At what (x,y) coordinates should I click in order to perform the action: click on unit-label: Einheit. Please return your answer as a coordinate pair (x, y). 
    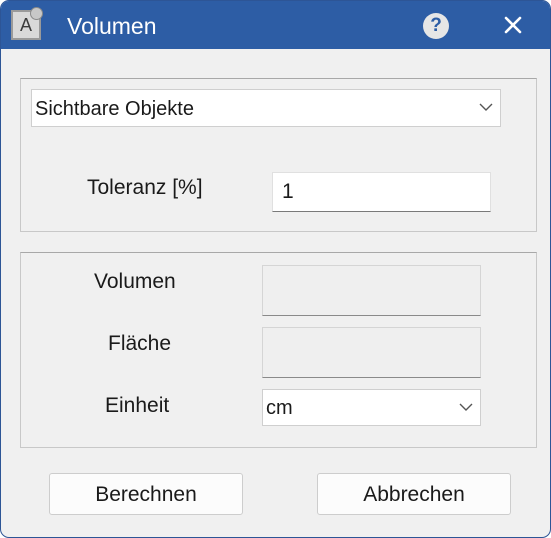
    Looking at the image, I should click on (137, 405).